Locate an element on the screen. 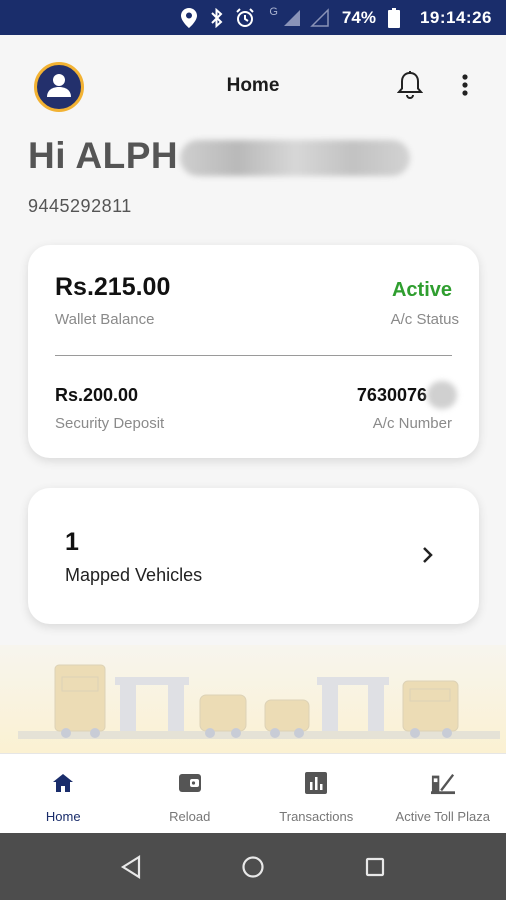 This screenshot has width=506, height=900. mapped-vehicles-label: Mapped Vehicles is located at coordinates (134, 575).